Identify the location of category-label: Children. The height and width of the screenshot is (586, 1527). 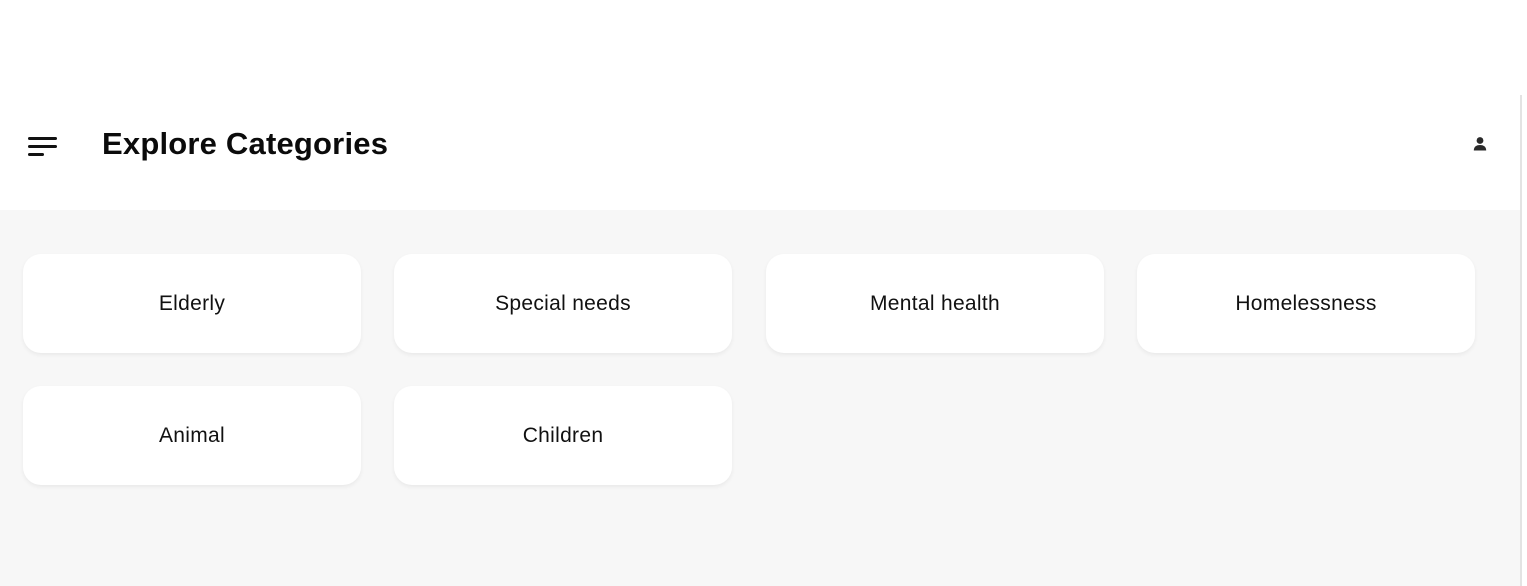
(563, 435).